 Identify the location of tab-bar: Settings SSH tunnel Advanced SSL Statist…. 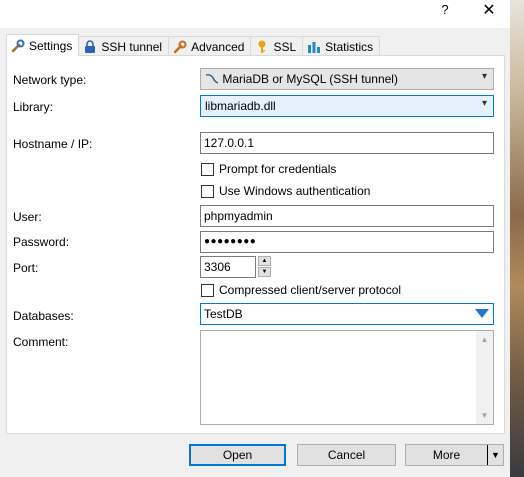
(193, 45).